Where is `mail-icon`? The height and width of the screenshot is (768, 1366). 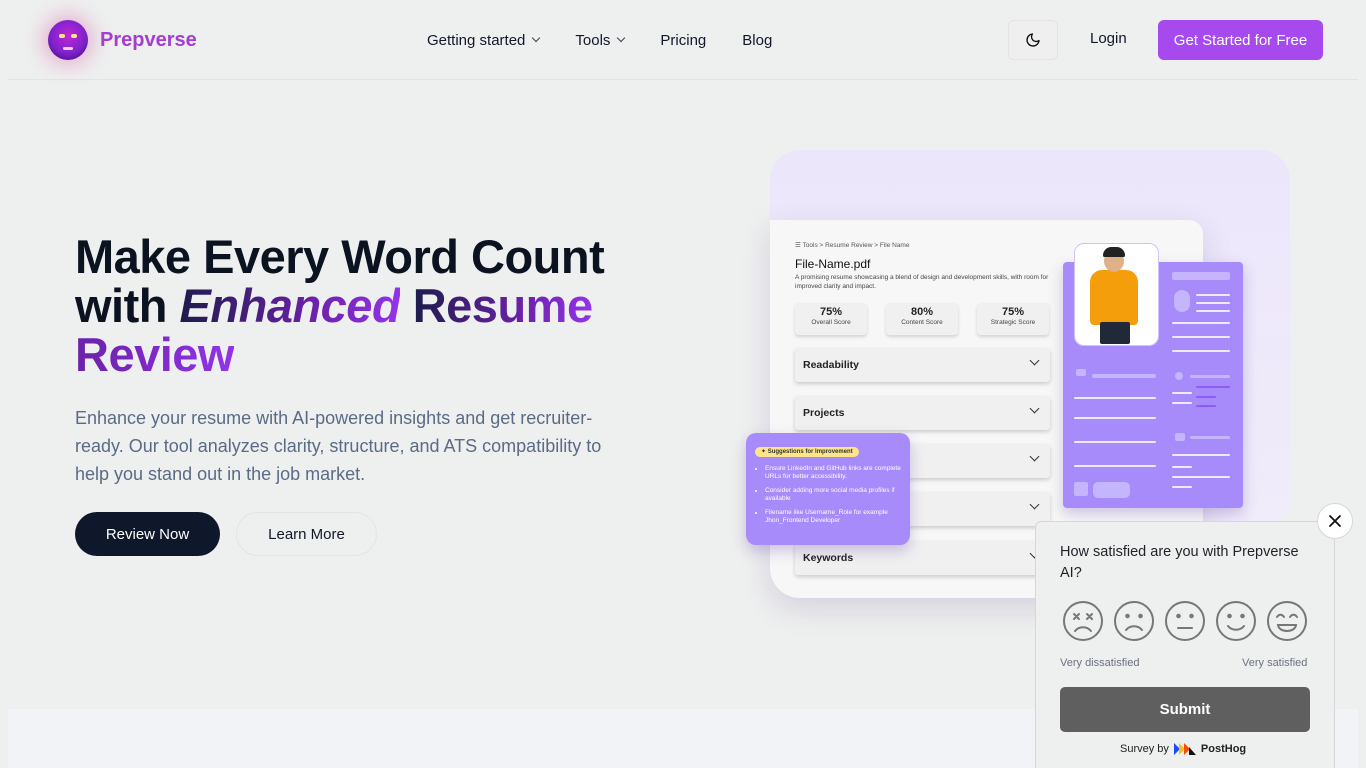
mail-icon is located at coordinates (1180, 437).